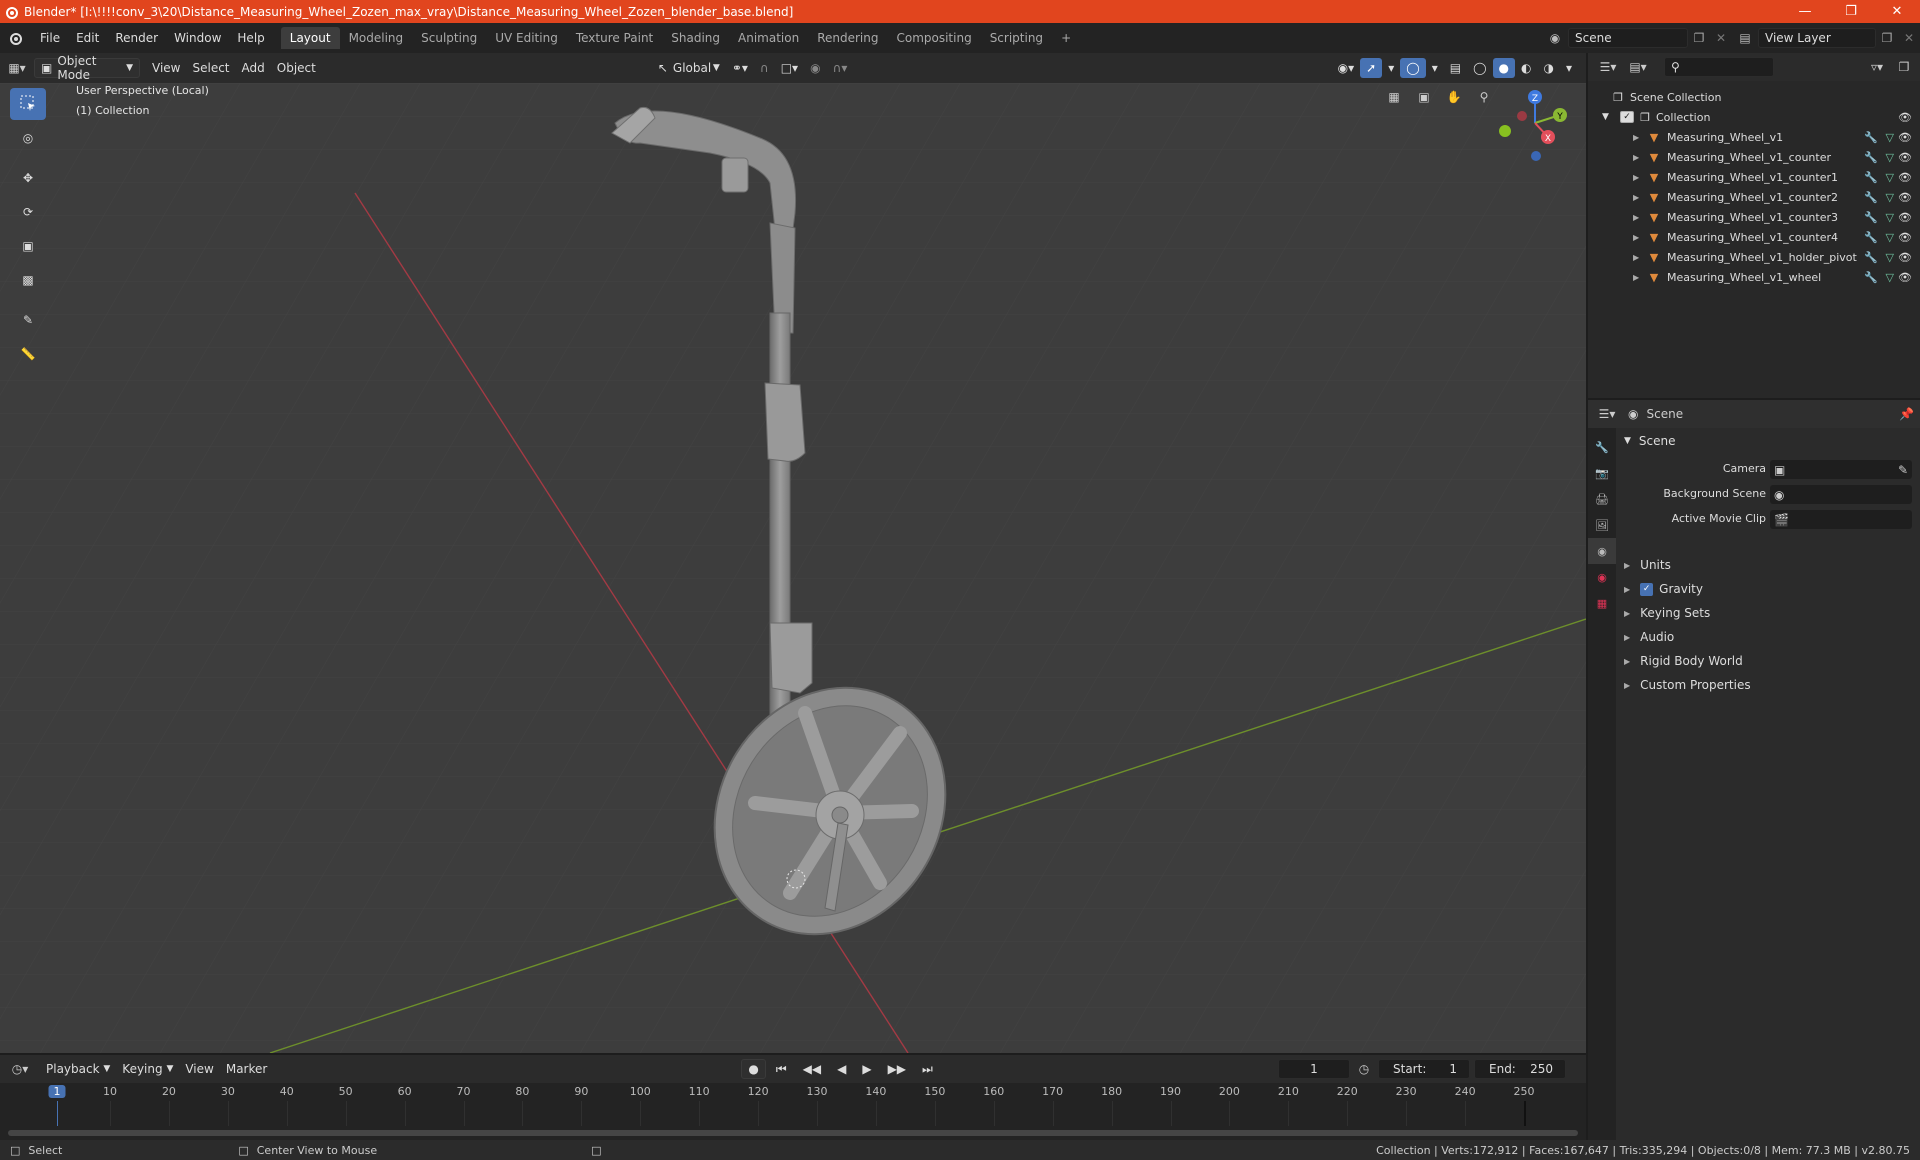 This screenshot has height=1160, width=1920. I want to click on menu-render: Render, so click(136, 38).